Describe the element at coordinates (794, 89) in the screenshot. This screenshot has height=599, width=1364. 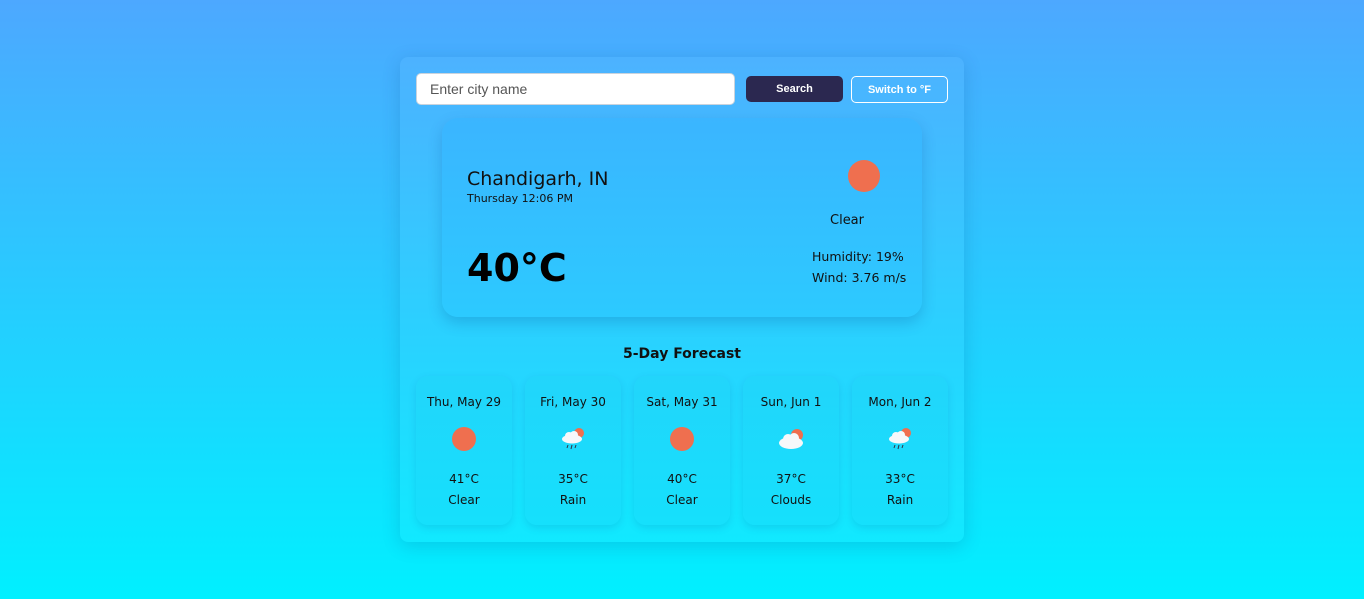
I see `search-button: Search` at that location.